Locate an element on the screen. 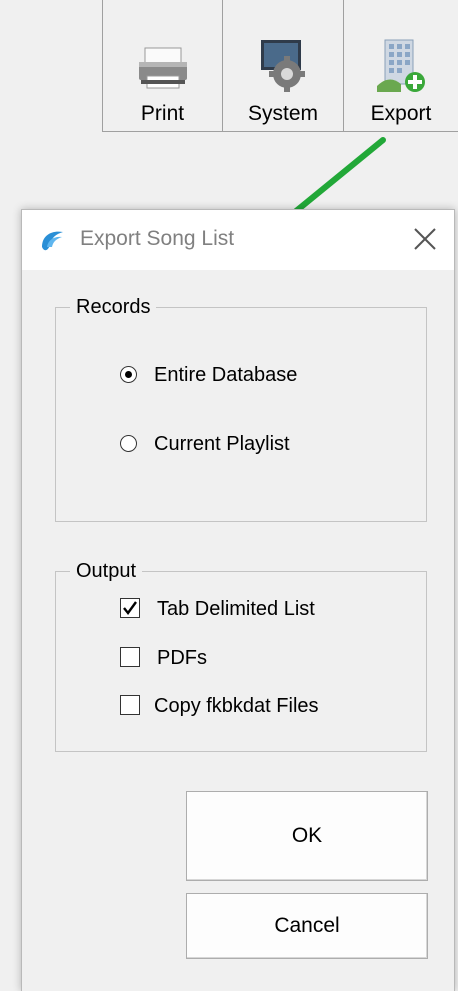 The width and height of the screenshot is (458, 991). dialog-titlebar: Export Song List is located at coordinates (238, 240).